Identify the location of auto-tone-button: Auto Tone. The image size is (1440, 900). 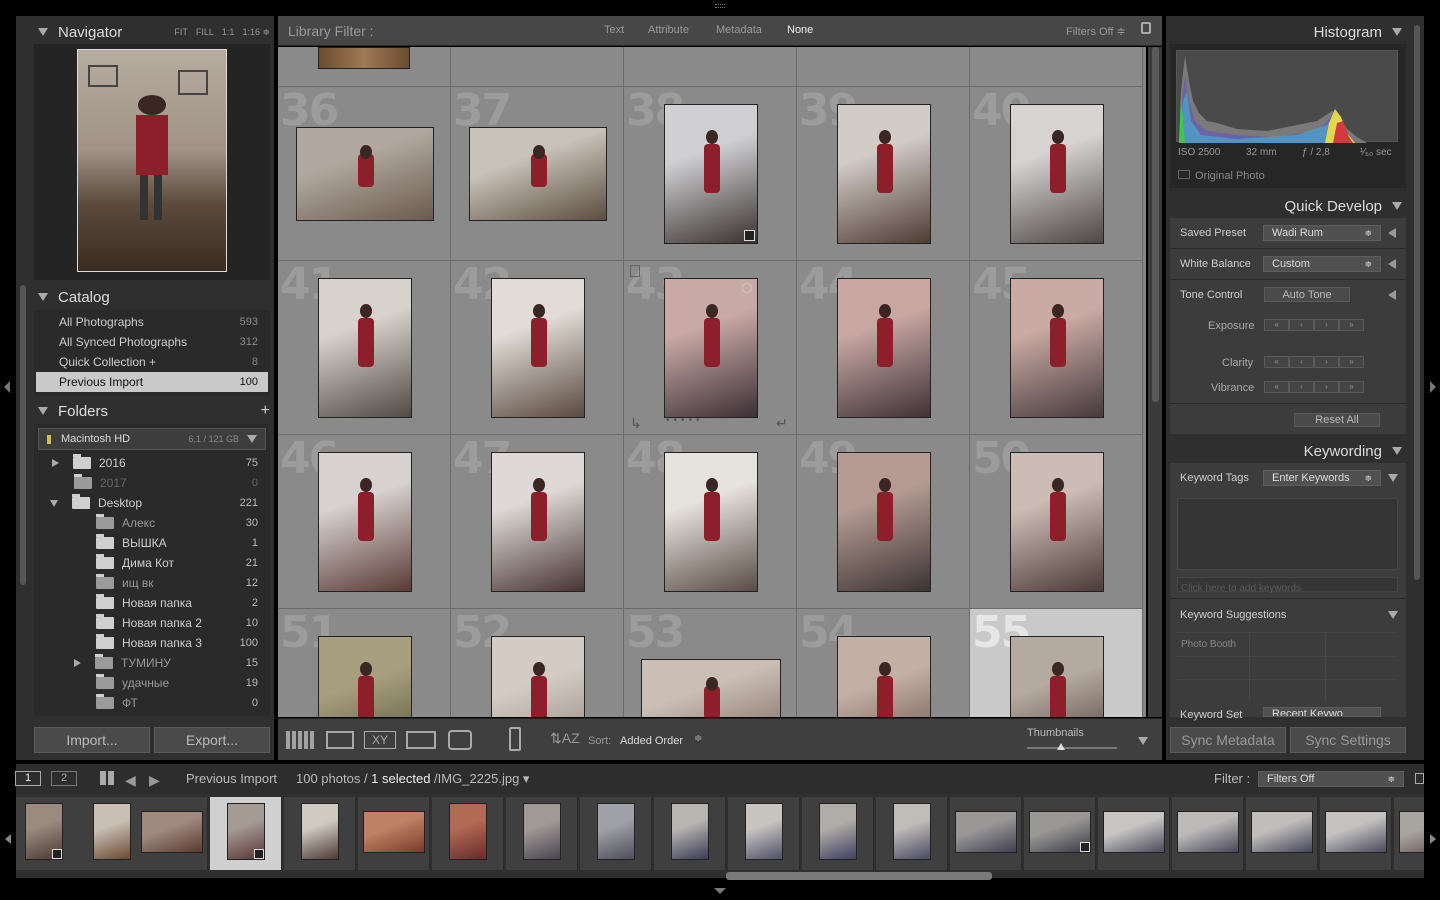
(1307, 294).